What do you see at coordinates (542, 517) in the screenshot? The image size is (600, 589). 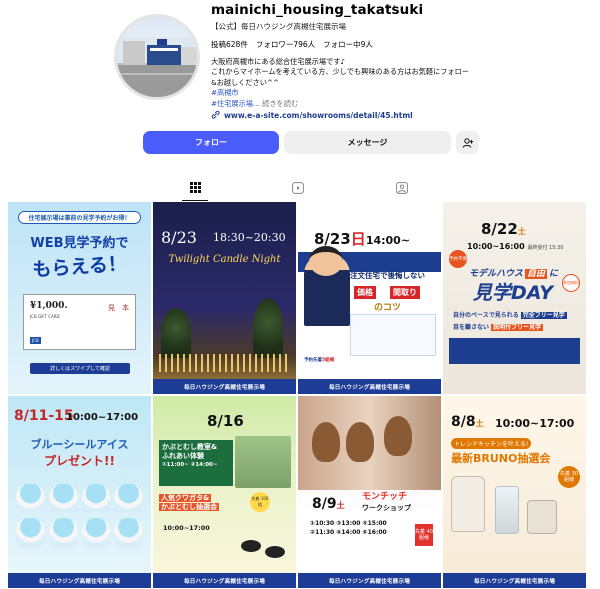 I see `fryer-image` at bounding box center [542, 517].